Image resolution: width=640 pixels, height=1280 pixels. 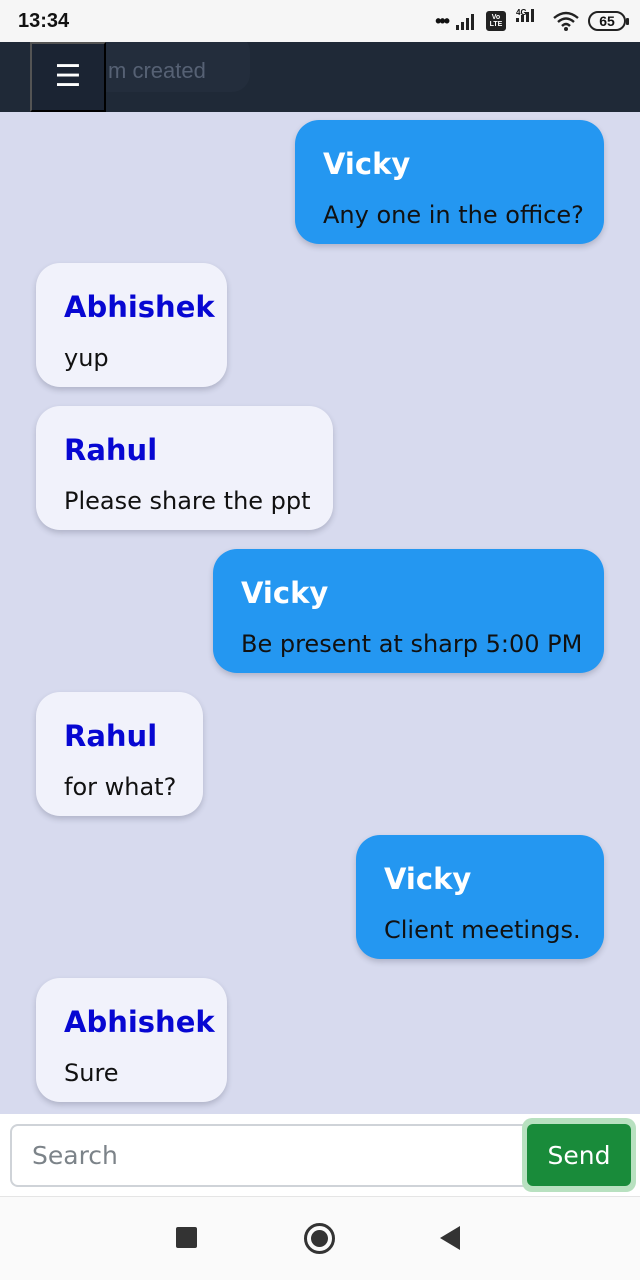 What do you see at coordinates (442, 20) in the screenshot?
I see `more-notifications-icon: •••` at bounding box center [442, 20].